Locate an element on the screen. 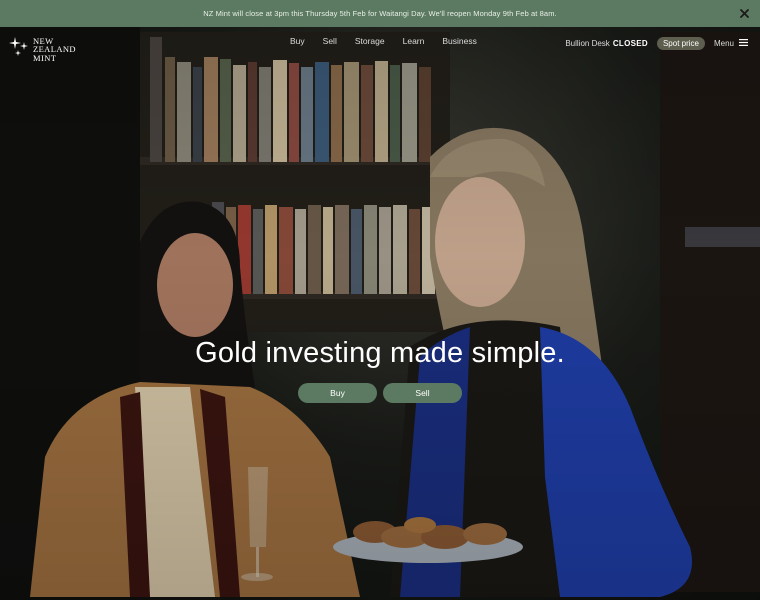 This screenshot has height=600, width=760. close-icon is located at coordinates (744, 13).